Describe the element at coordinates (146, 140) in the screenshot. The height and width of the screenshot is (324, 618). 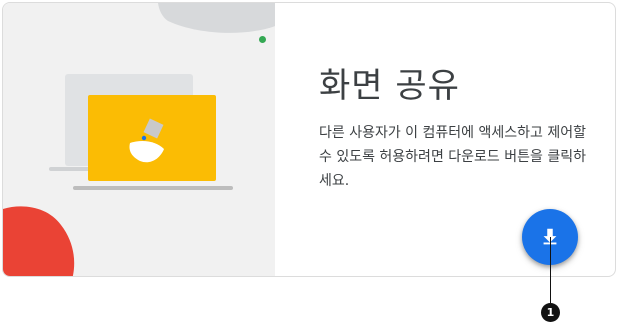
I see `share-glyph-icon` at that location.